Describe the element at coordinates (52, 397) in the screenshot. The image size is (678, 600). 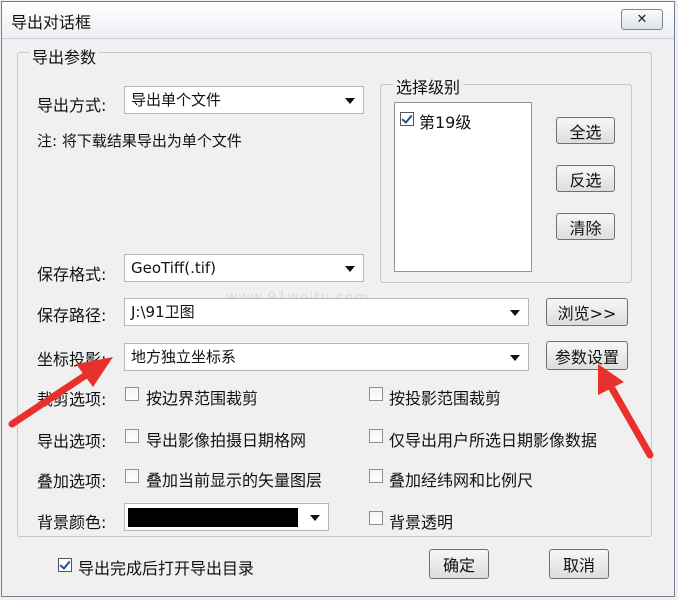
I see `arrow-to-coord-label` at that location.